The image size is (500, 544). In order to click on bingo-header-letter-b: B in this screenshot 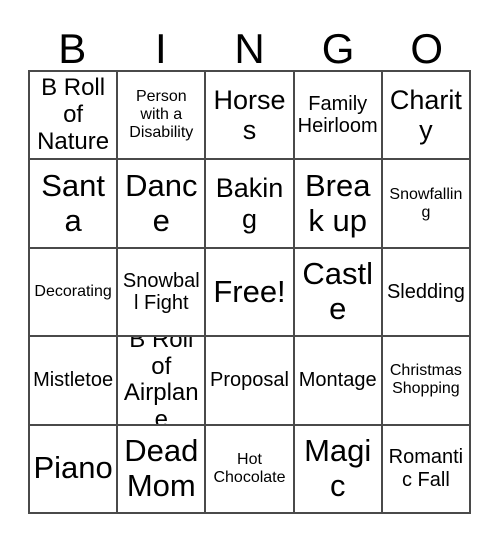, I will do `click(72, 48)`.